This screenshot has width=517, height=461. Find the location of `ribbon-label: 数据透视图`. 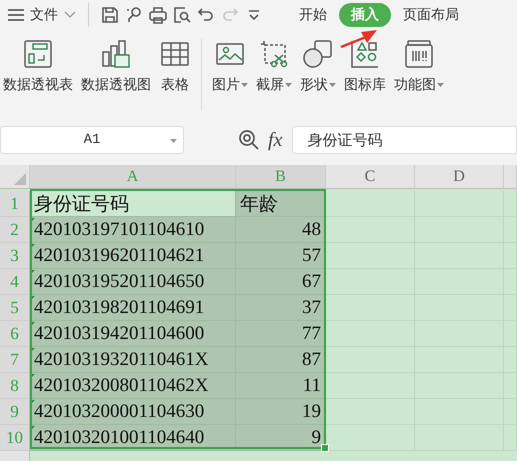

ribbon-label: 数据透视图 is located at coordinates (116, 85).